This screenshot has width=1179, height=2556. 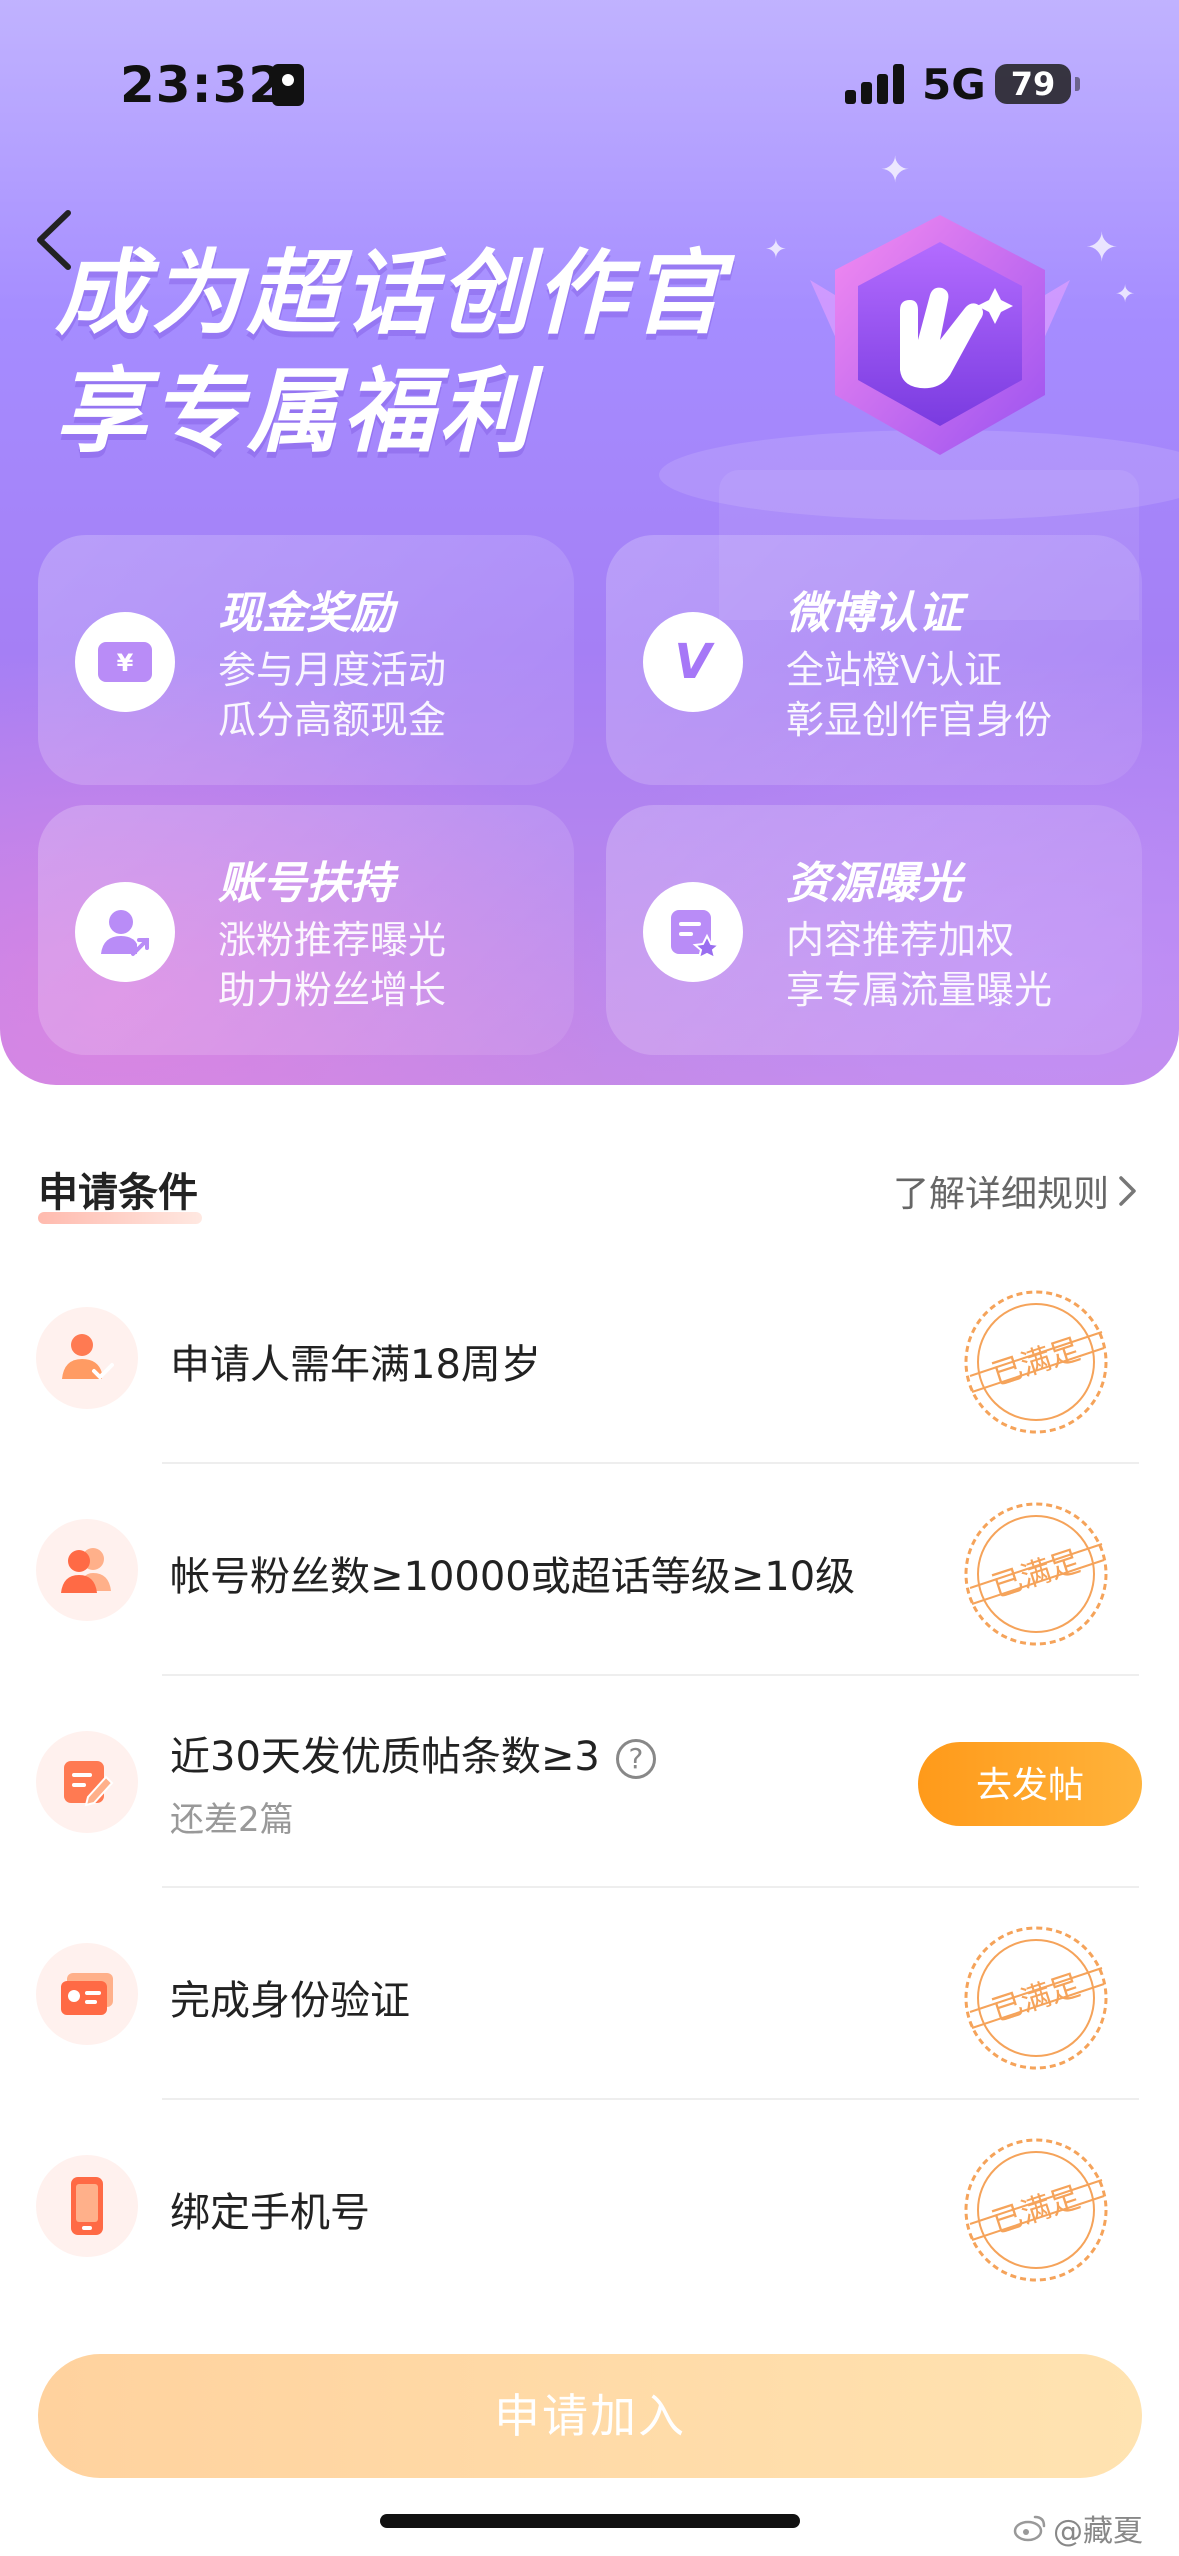 I want to click on go-post-button: 去发帖, so click(x=1030, y=1784).